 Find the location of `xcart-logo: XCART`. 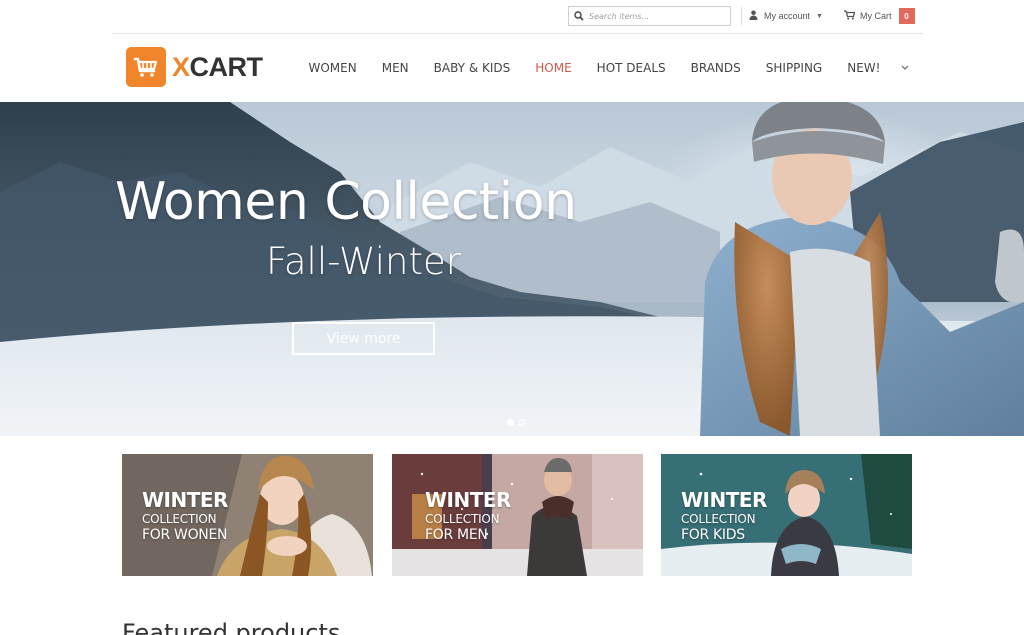

xcart-logo: XCART is located at coordinates (194, 67).